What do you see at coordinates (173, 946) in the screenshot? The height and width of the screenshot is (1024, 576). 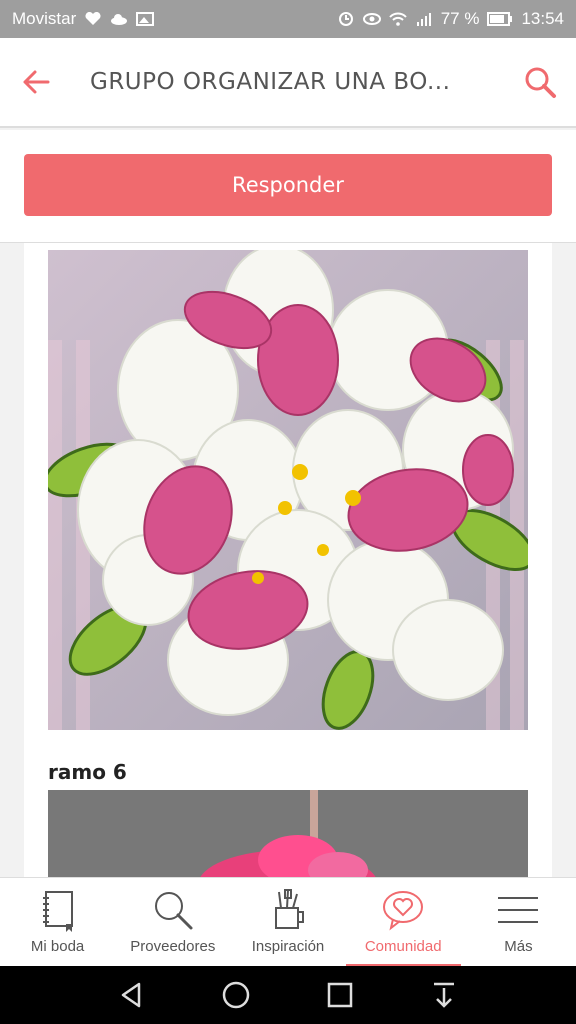 I see `nav-label: Proveedores` at bounding box center [173, 946].